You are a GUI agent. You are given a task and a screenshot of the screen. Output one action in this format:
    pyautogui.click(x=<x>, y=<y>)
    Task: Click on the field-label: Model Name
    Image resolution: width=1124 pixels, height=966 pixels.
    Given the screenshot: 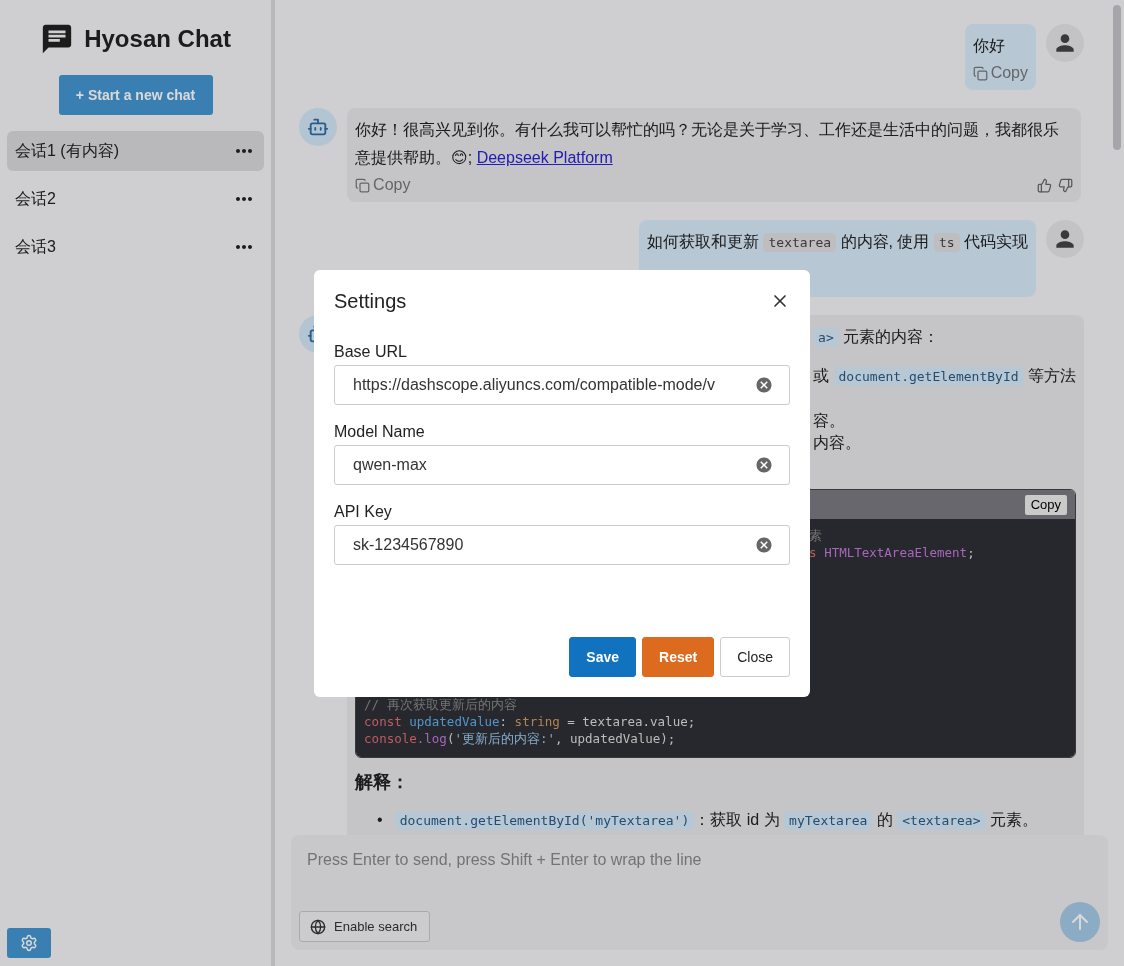 What is the action you would take?
    pyautogui.click(x=380, y=431)
    